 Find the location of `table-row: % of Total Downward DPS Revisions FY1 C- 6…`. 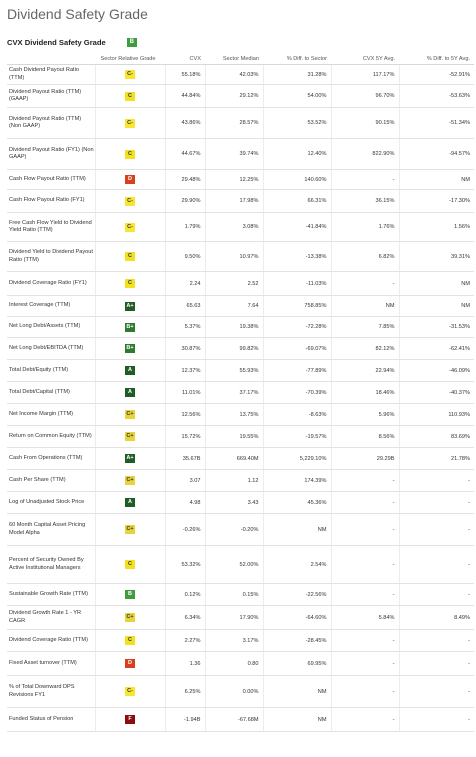

table-row: % of Total Downward DPS Revisions FY1 C- 6… is located at coordinates (240, 691).